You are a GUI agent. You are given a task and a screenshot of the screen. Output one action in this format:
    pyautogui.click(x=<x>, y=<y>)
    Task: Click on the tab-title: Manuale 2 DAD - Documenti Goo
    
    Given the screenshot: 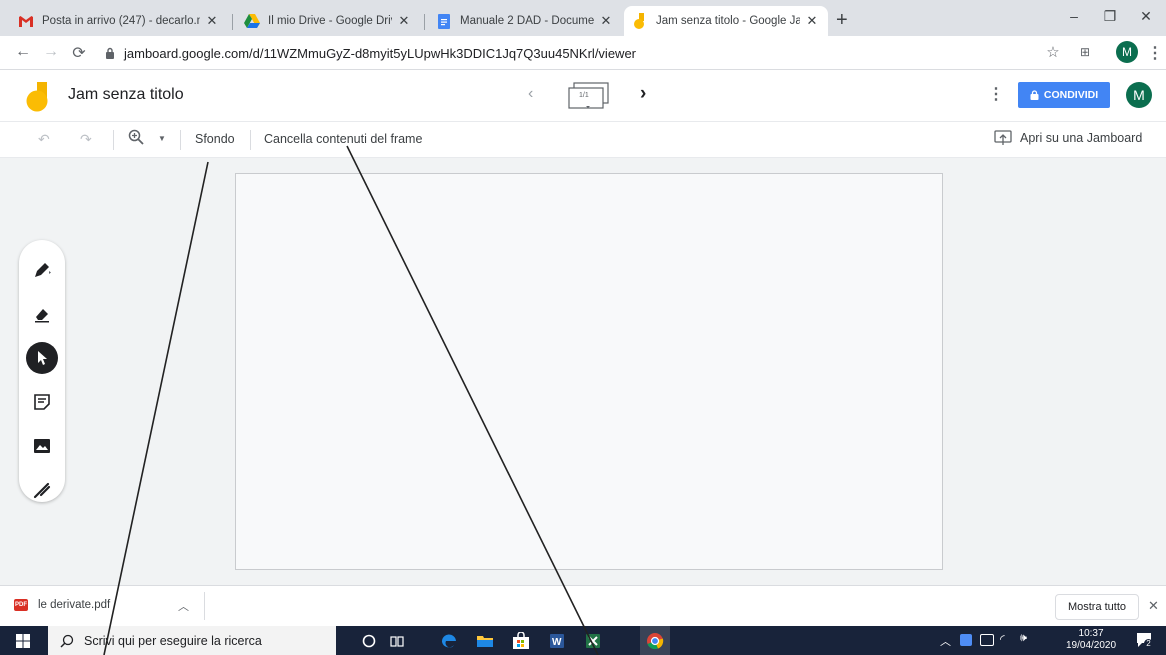 What is the action you would take?
    pyautogui.click(x=527, y=21)
    